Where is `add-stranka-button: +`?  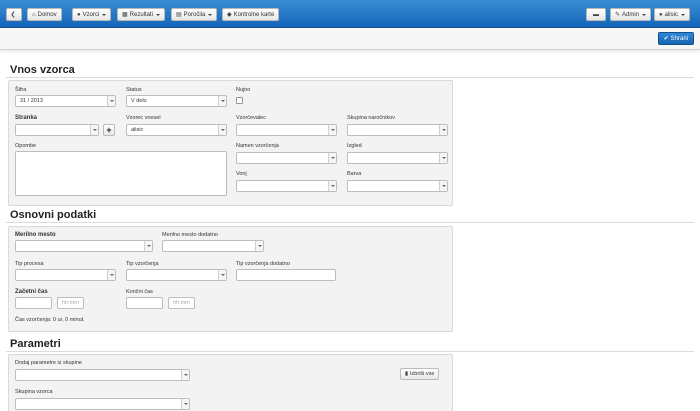
add-stranka-button: + is located at coordinates (109, 130).